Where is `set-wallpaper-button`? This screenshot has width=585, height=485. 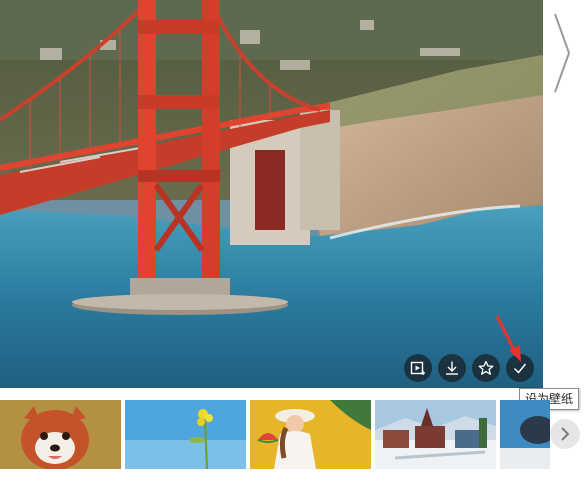
set-wallpaper-button is located at coordinates (520, 368).